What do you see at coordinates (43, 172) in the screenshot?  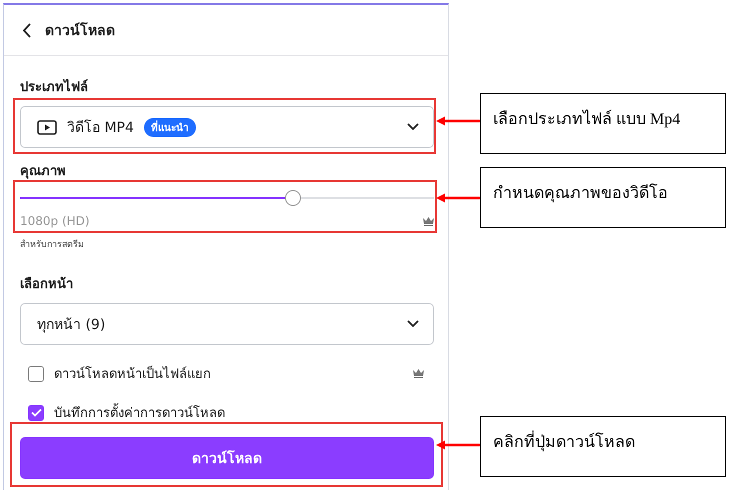 I see `section-label: คุณภาพ` at bounding box center [43, 172].